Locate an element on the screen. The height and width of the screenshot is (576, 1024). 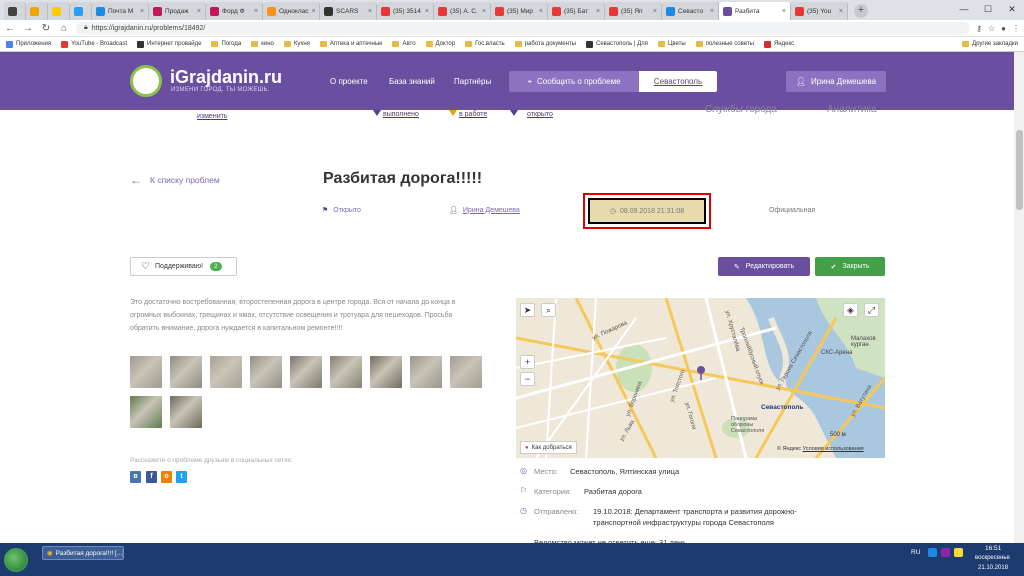
start-button is located at coordinates (16, 560).